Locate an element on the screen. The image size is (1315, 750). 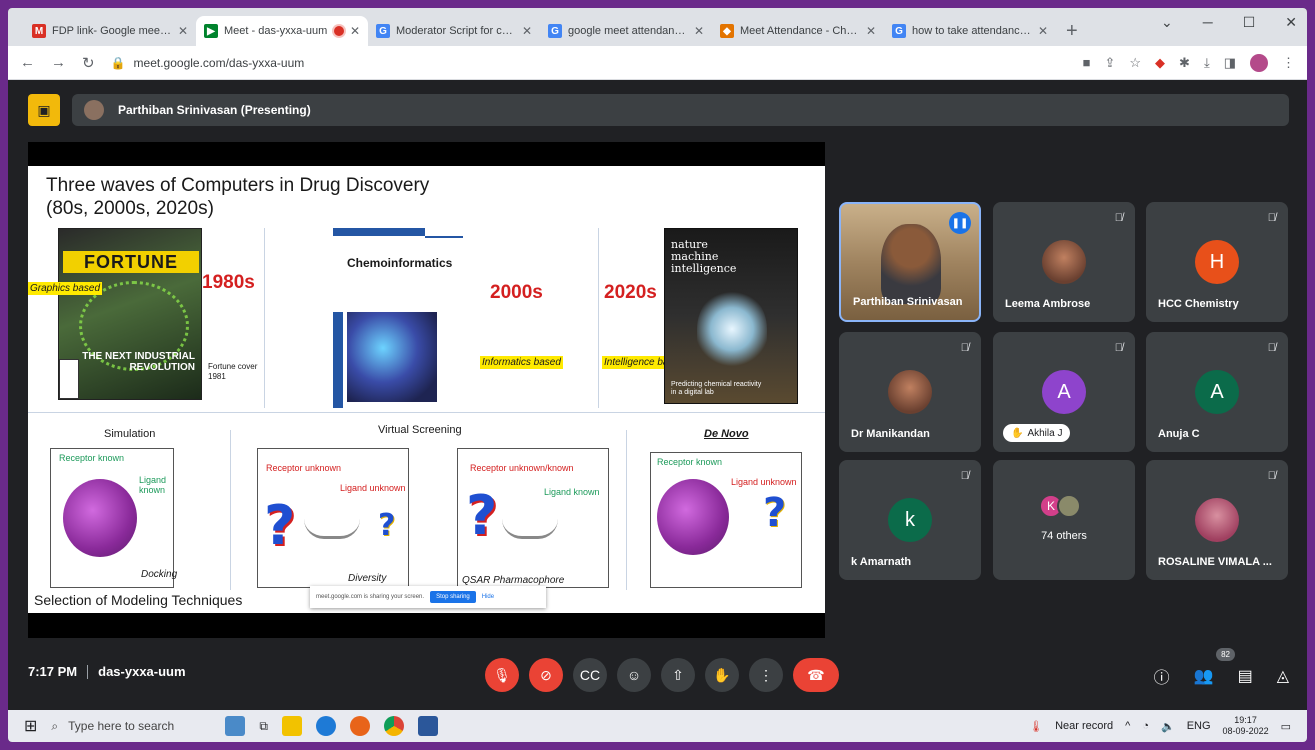
network-icon: ◔ is located at coordinates (1145, 726).